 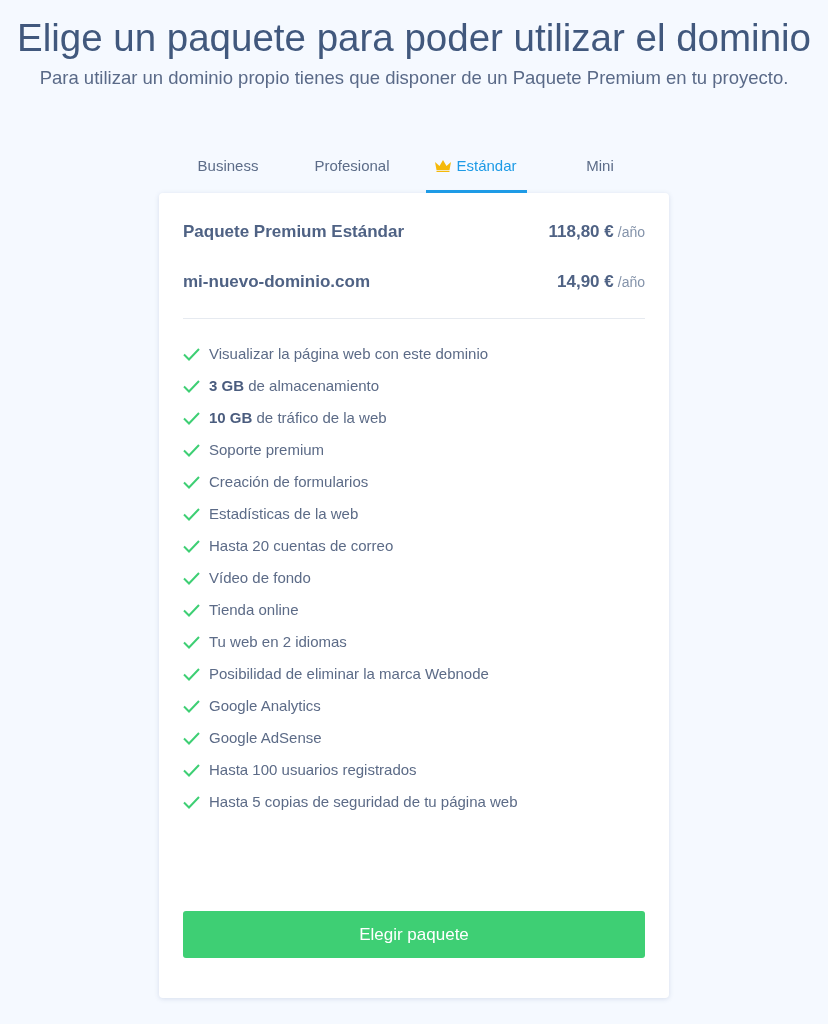 What do you see at coordinates (260, 578) in the screenshot?
I see `feature-text: Vídeo de fondo` at bounding box center [260, 578].